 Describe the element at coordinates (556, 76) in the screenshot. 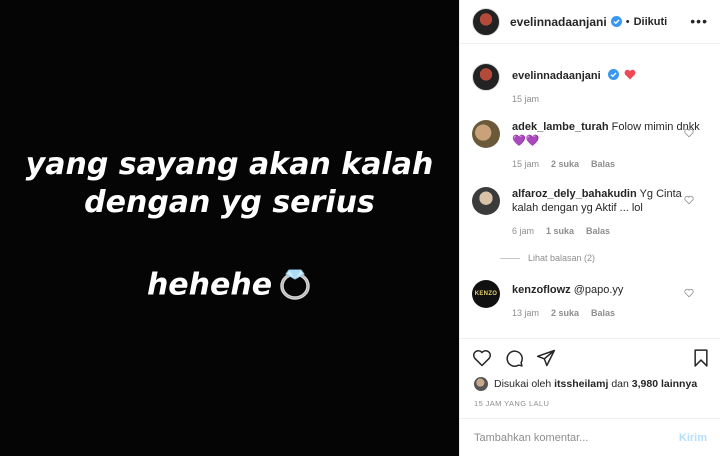

I see `caption-username: evelinnadaanjani` at that location.